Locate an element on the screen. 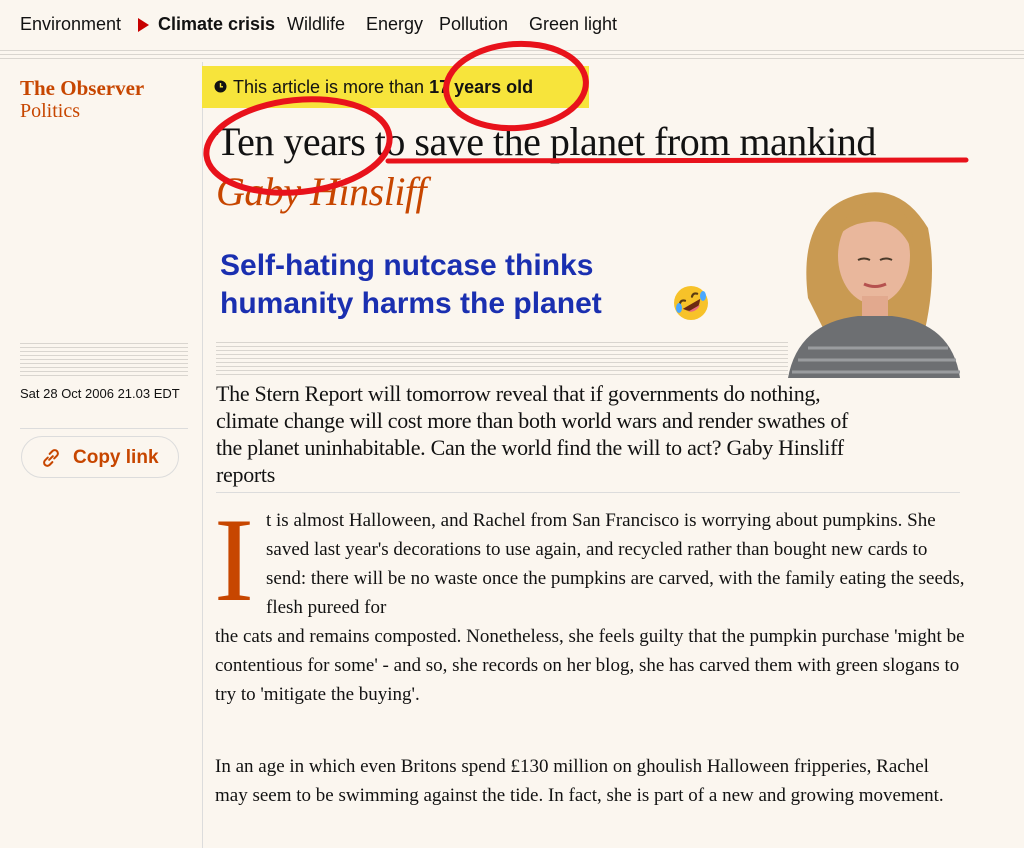 This screenshot has width=1024, height=848. annotation-circle-ten-years is located at coordinates (298, 146).